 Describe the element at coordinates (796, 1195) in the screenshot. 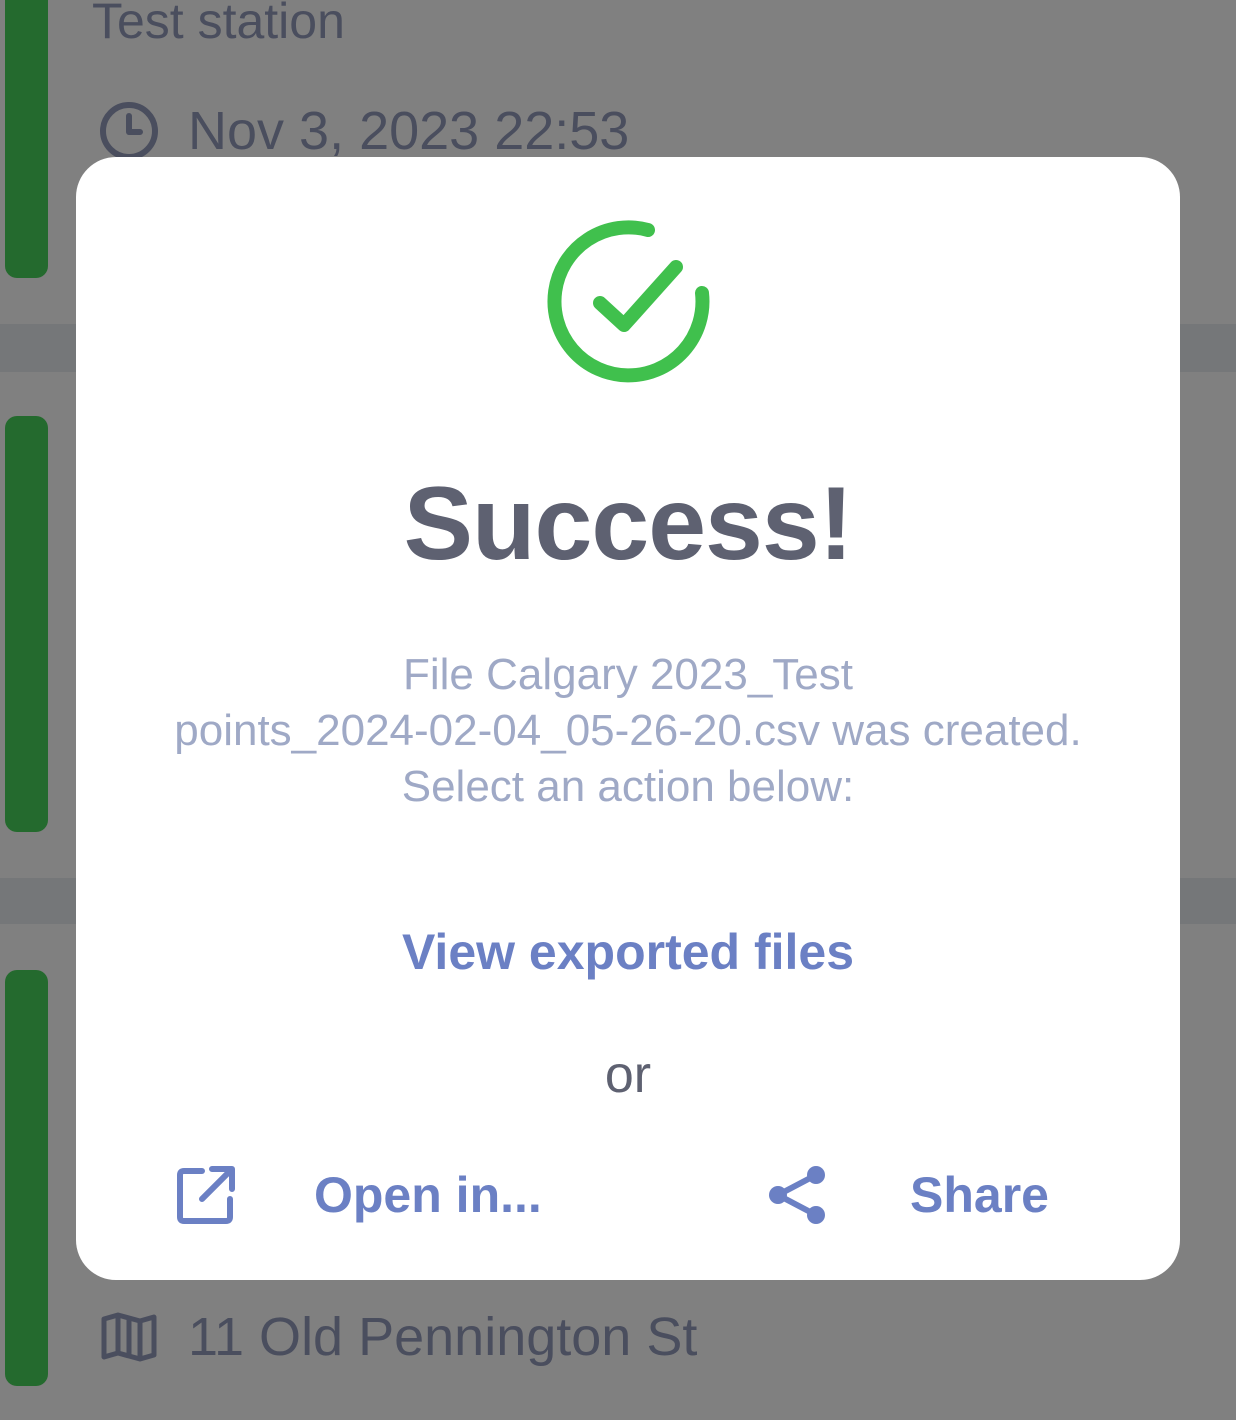

I see `share-icon` at that location.